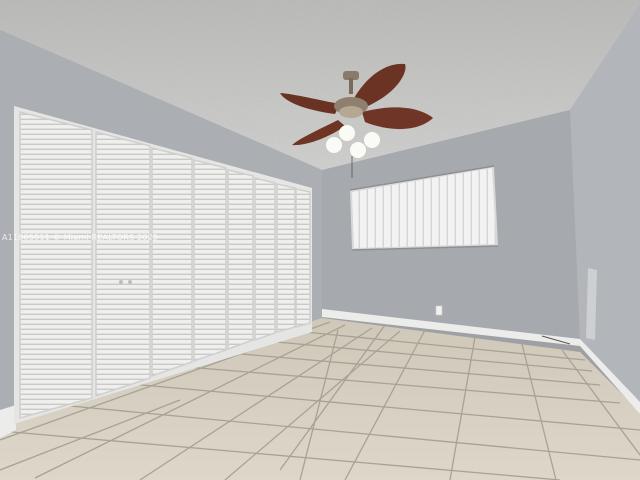  What do you see at coordinates (80, 237) in the screenshot?
I see `watermark: A11805911 © Miami REALTORS 2025` at bounding box center [80, 237].